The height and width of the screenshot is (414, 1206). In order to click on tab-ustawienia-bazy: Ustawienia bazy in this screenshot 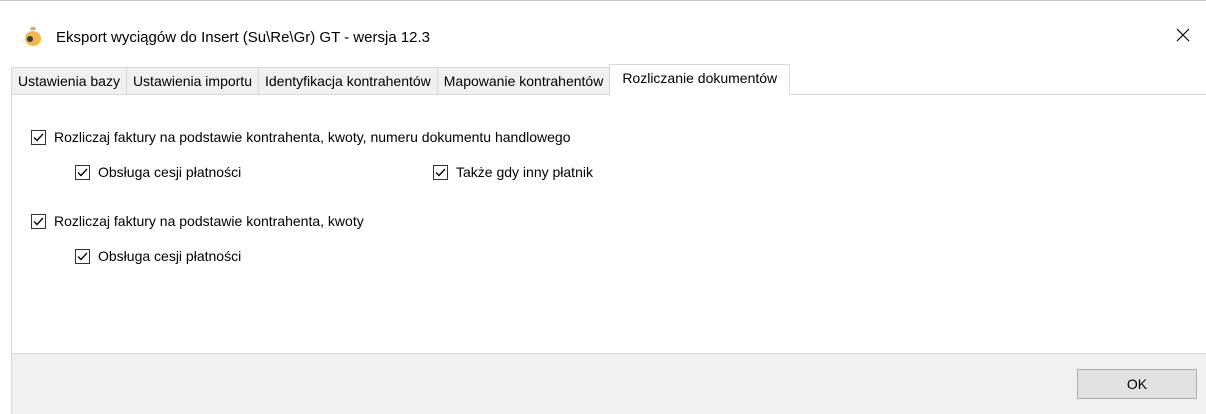, I will do `click(69, 81)`.